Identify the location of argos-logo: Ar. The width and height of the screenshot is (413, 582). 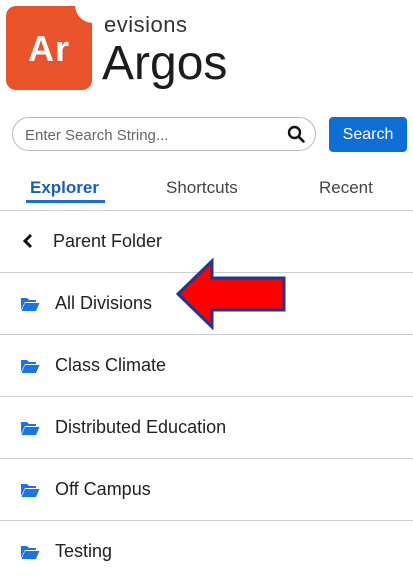
(49, 47).